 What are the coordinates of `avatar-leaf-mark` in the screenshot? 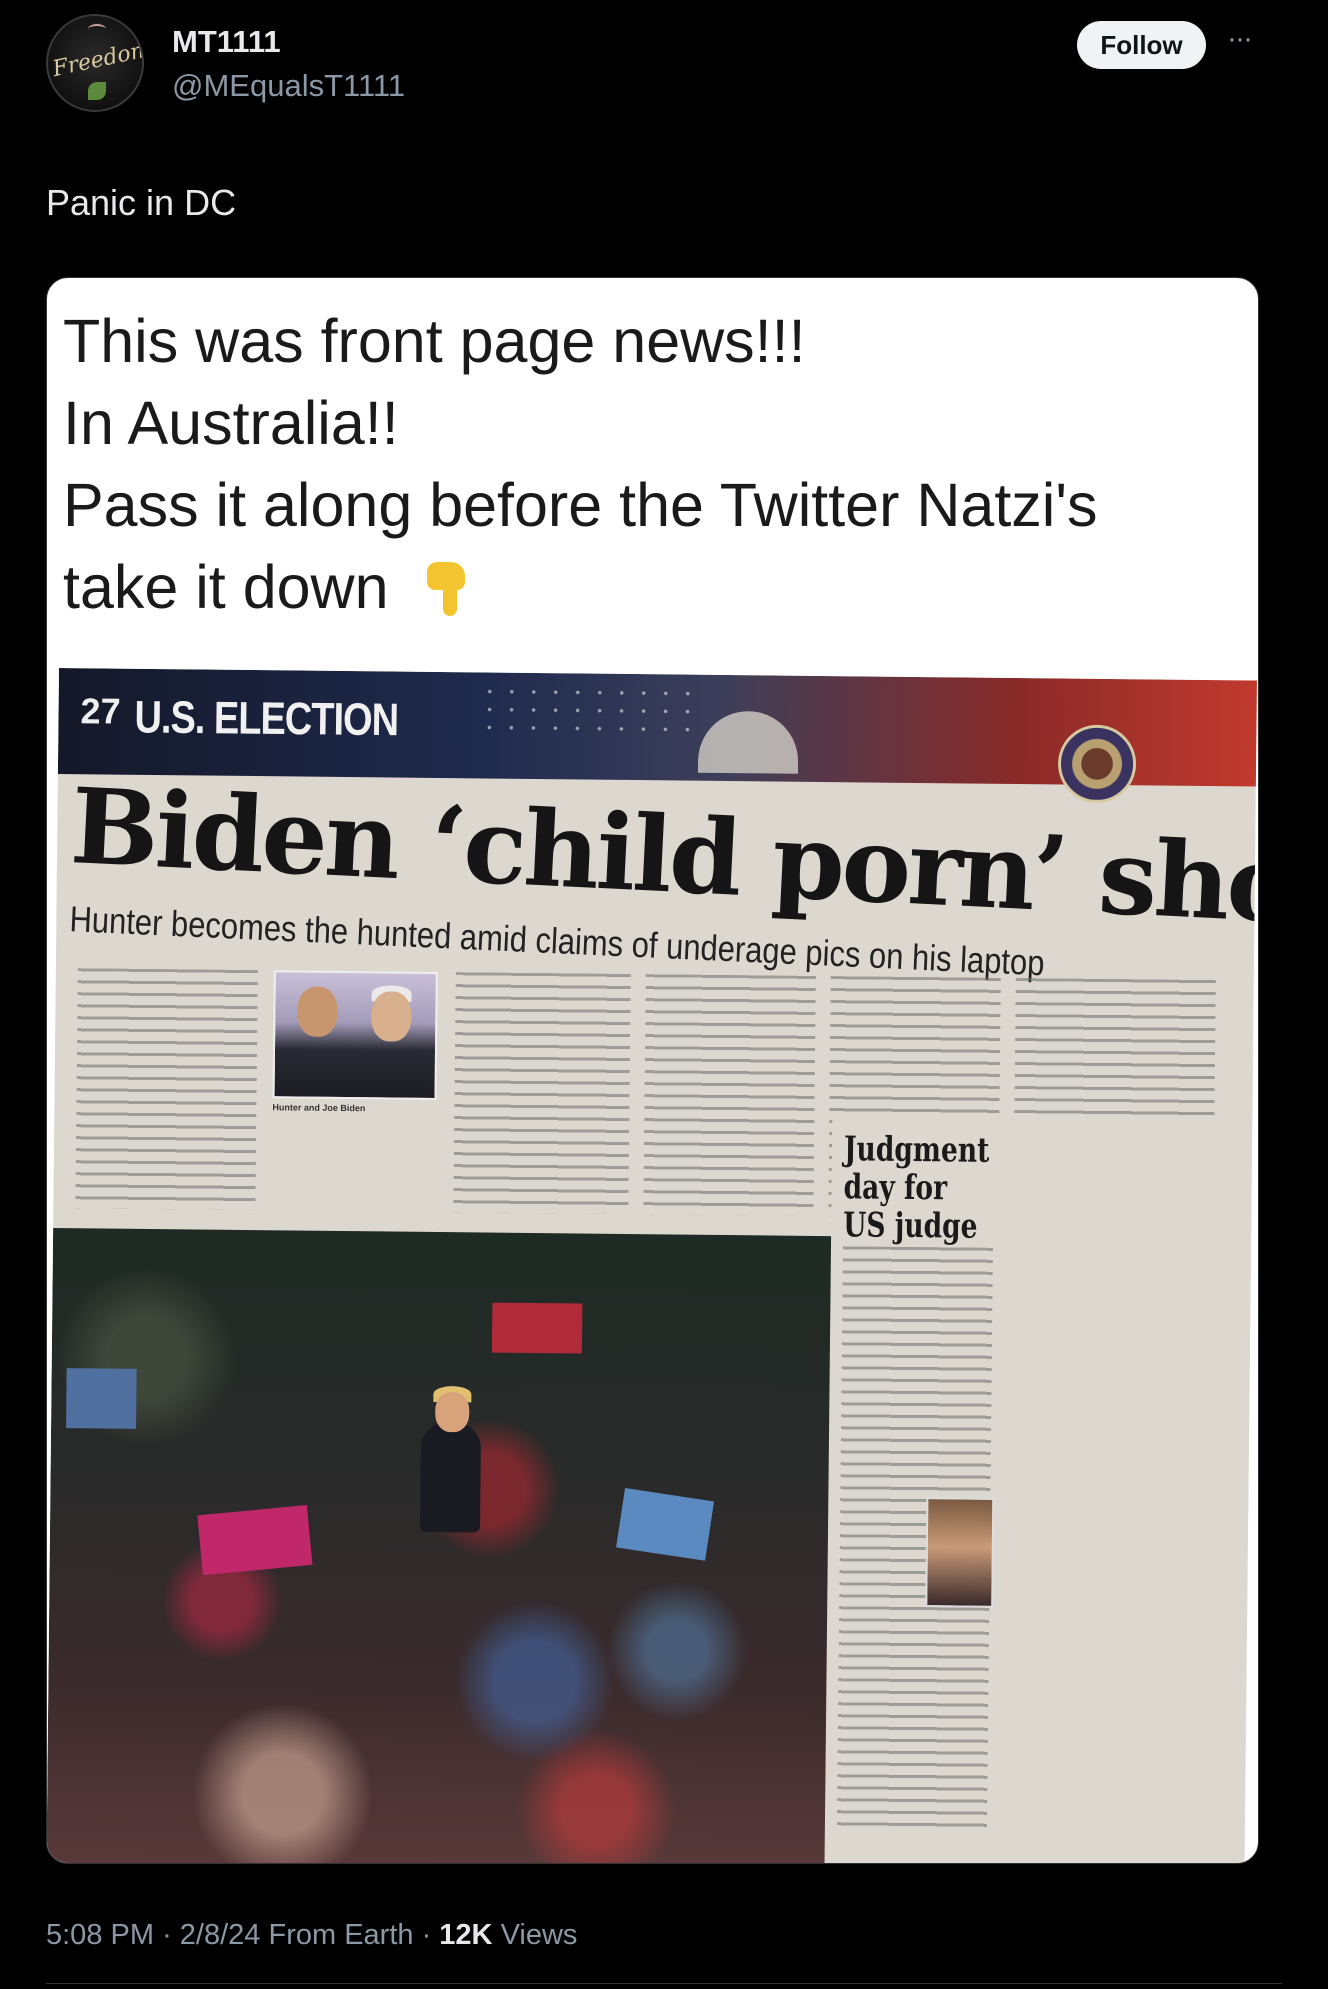 It's located at (97, 91).